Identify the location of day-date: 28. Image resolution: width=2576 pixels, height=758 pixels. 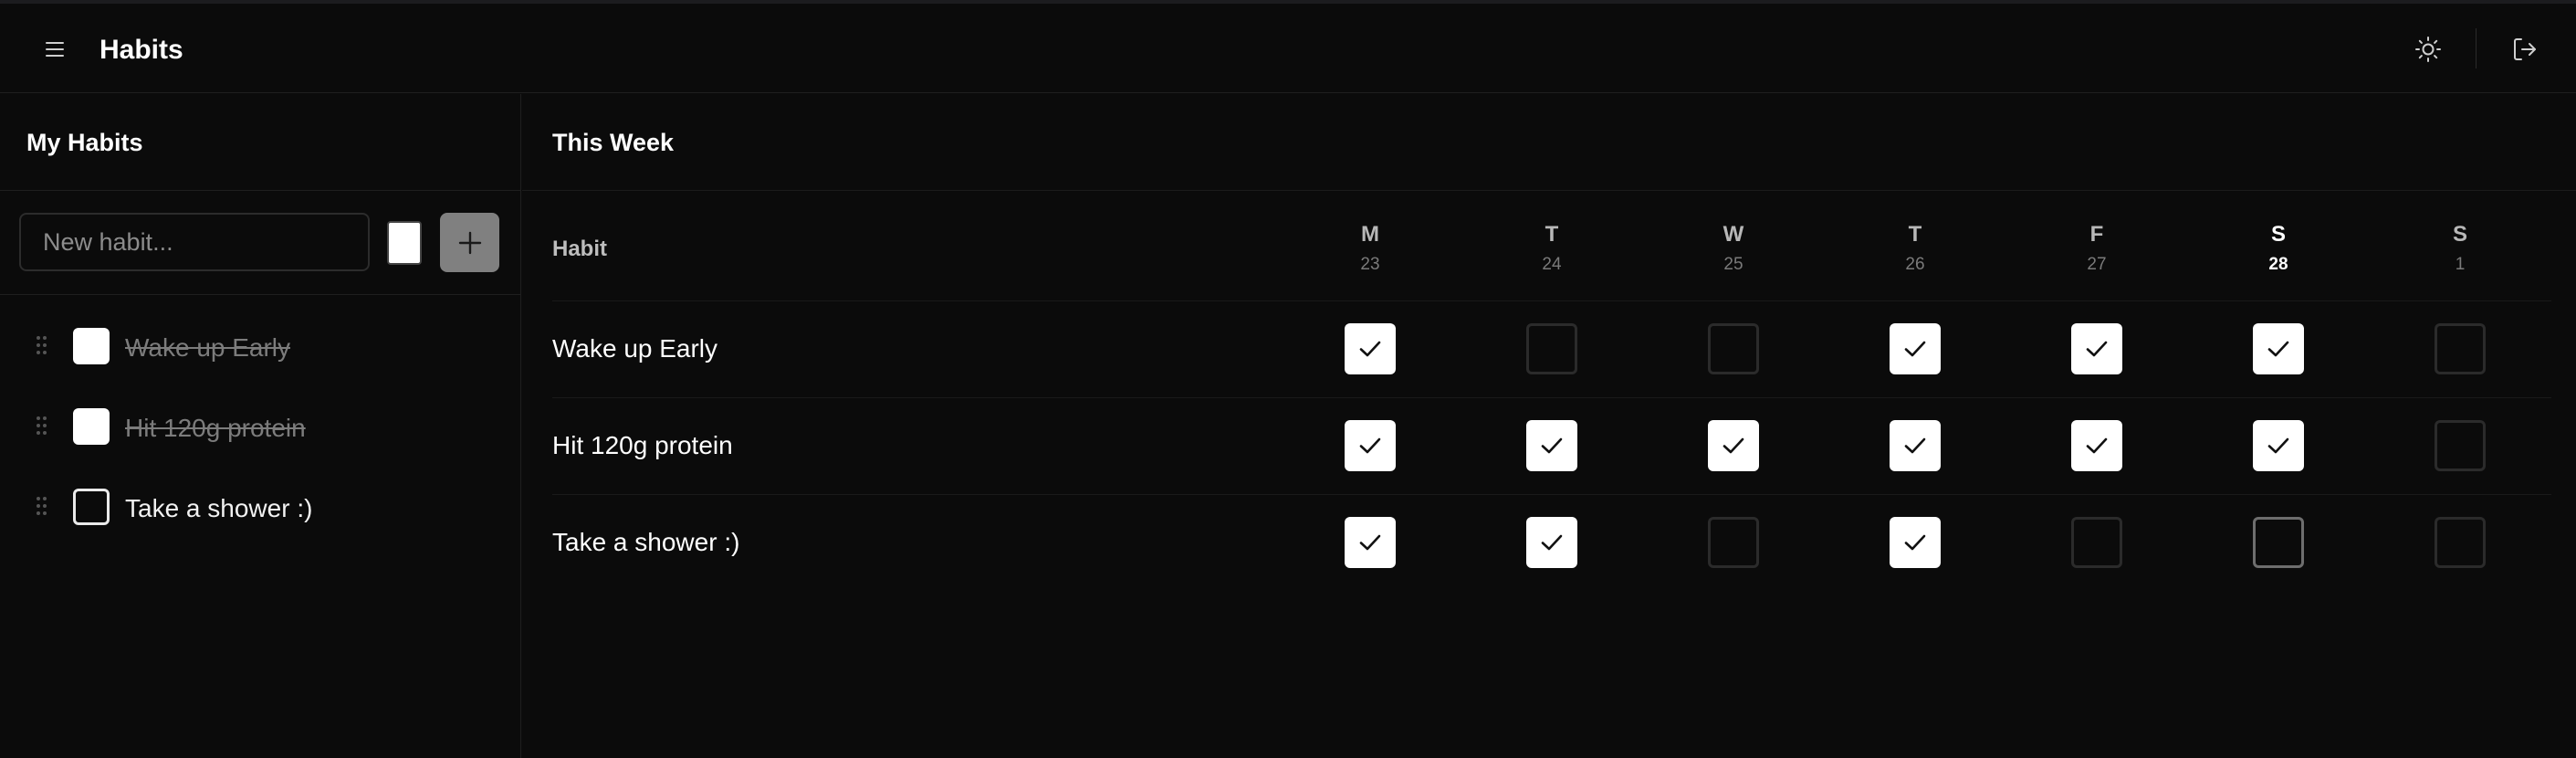
(2278, 264).